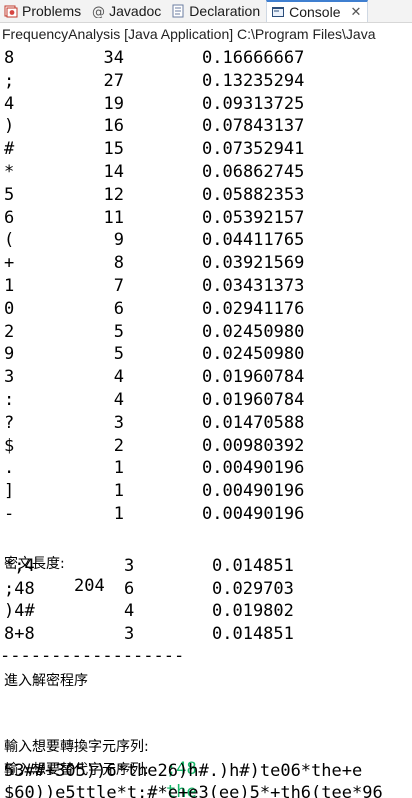  Describe the element at coordinates (9, 80) in the screenshot. I see `char-cell: ;` at that location.